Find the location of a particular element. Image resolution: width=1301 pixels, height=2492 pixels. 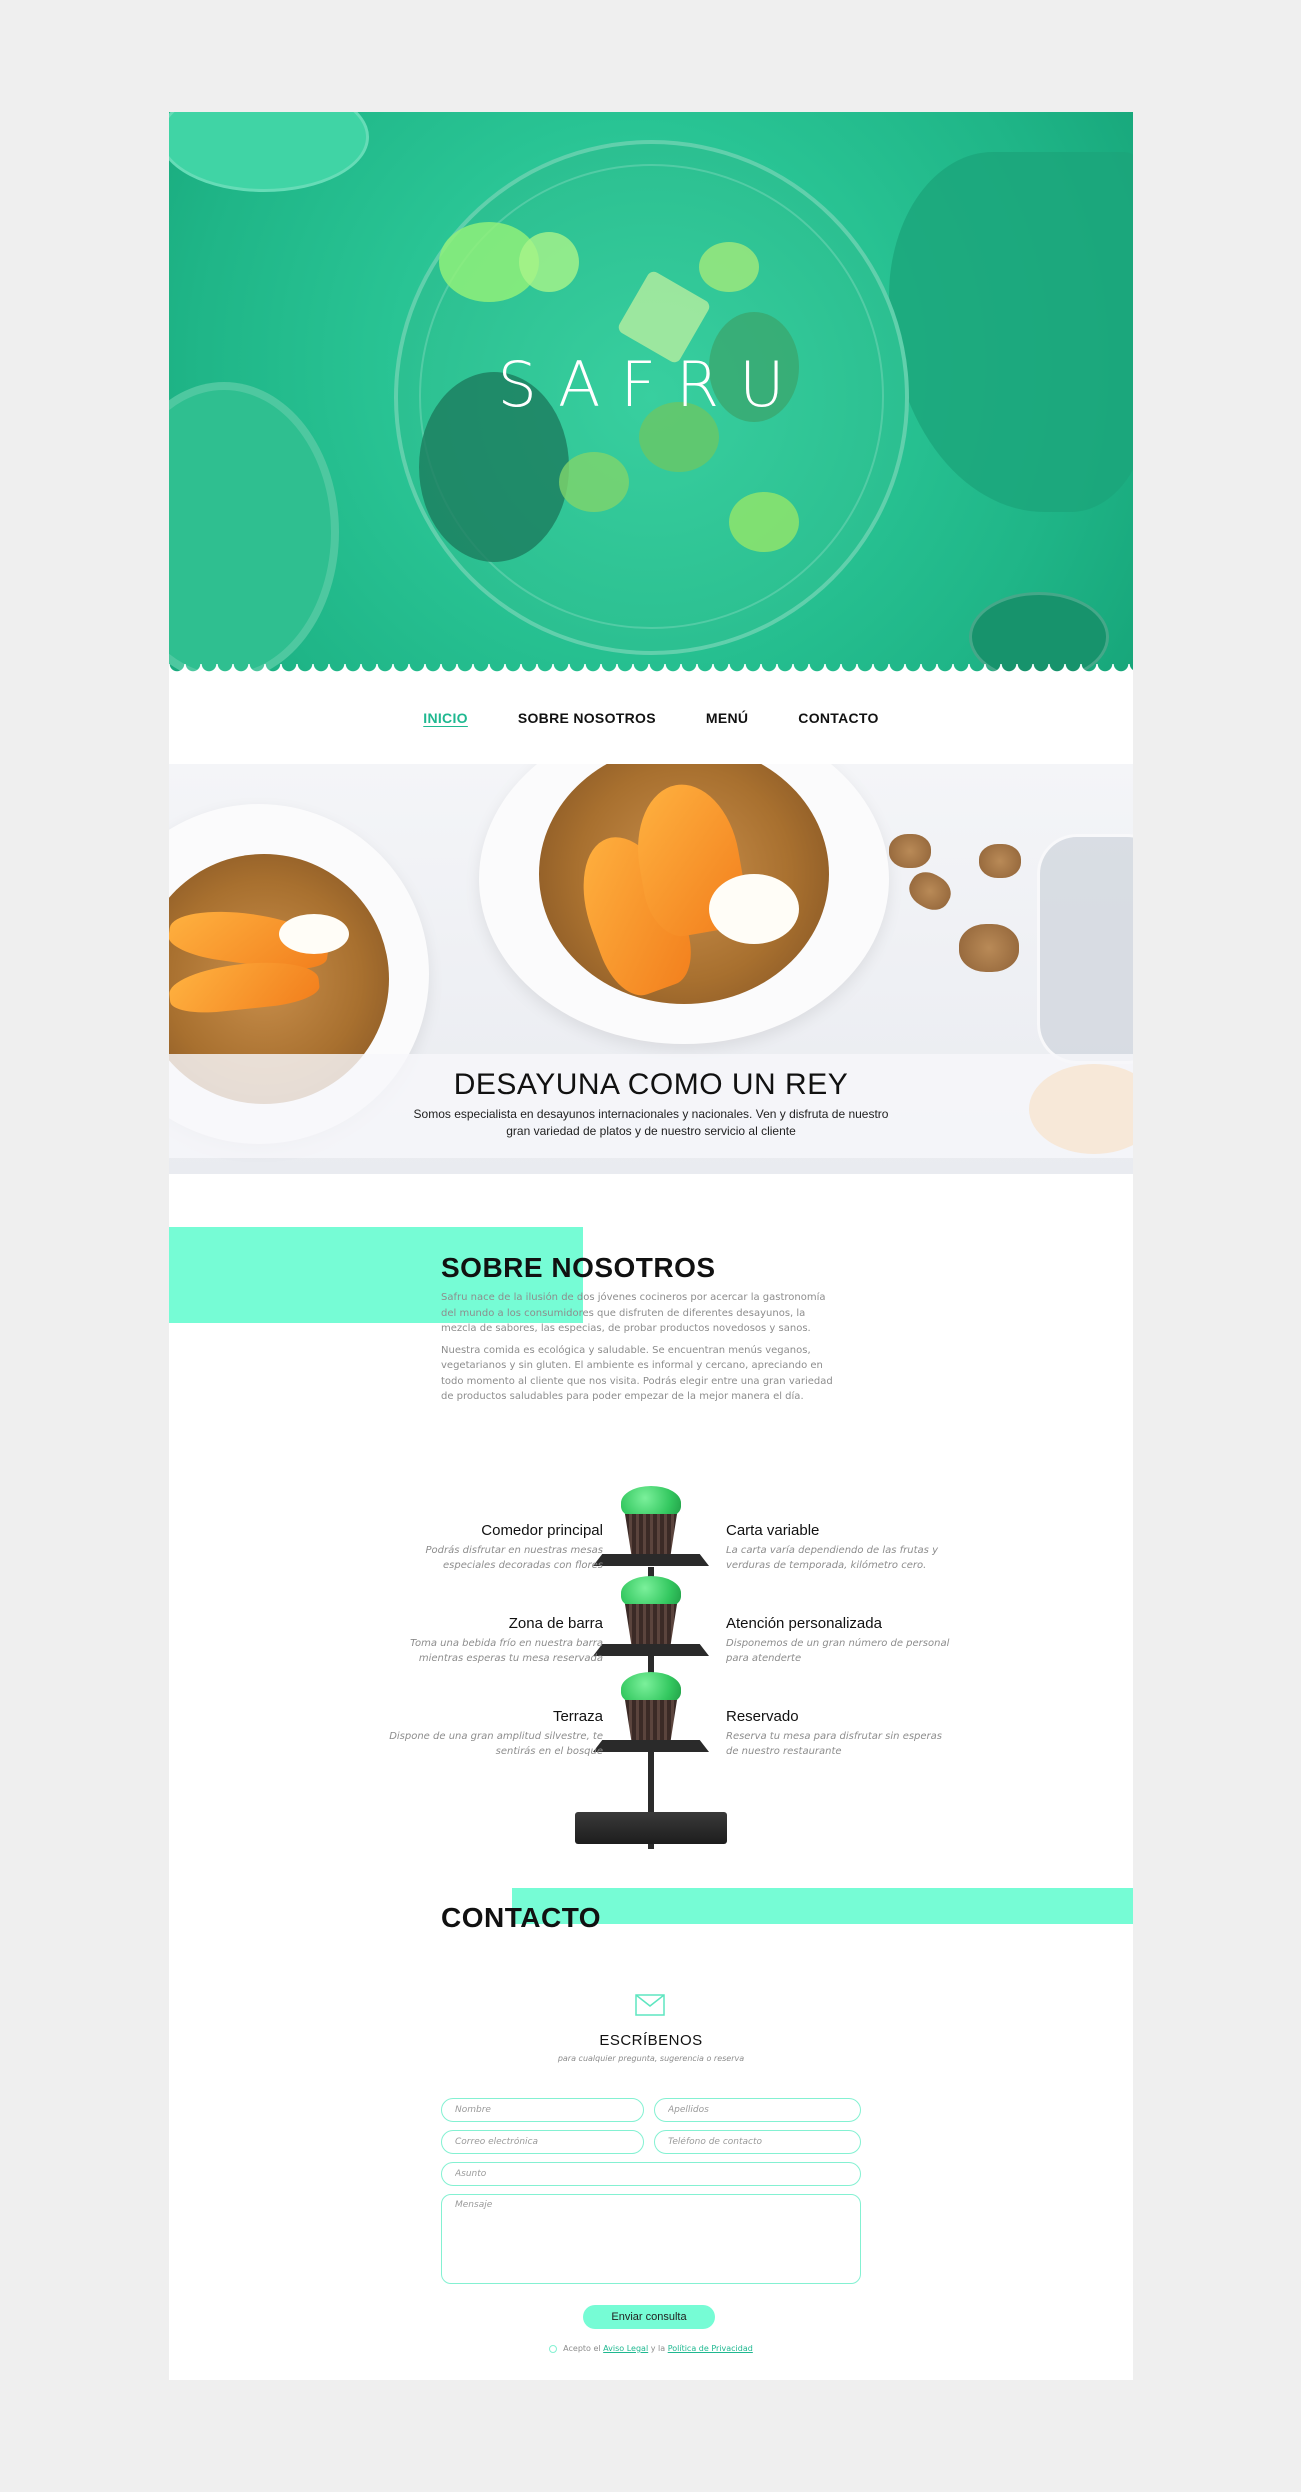

nav-item-inicio: INICIO is located at coordinates (445, 718).